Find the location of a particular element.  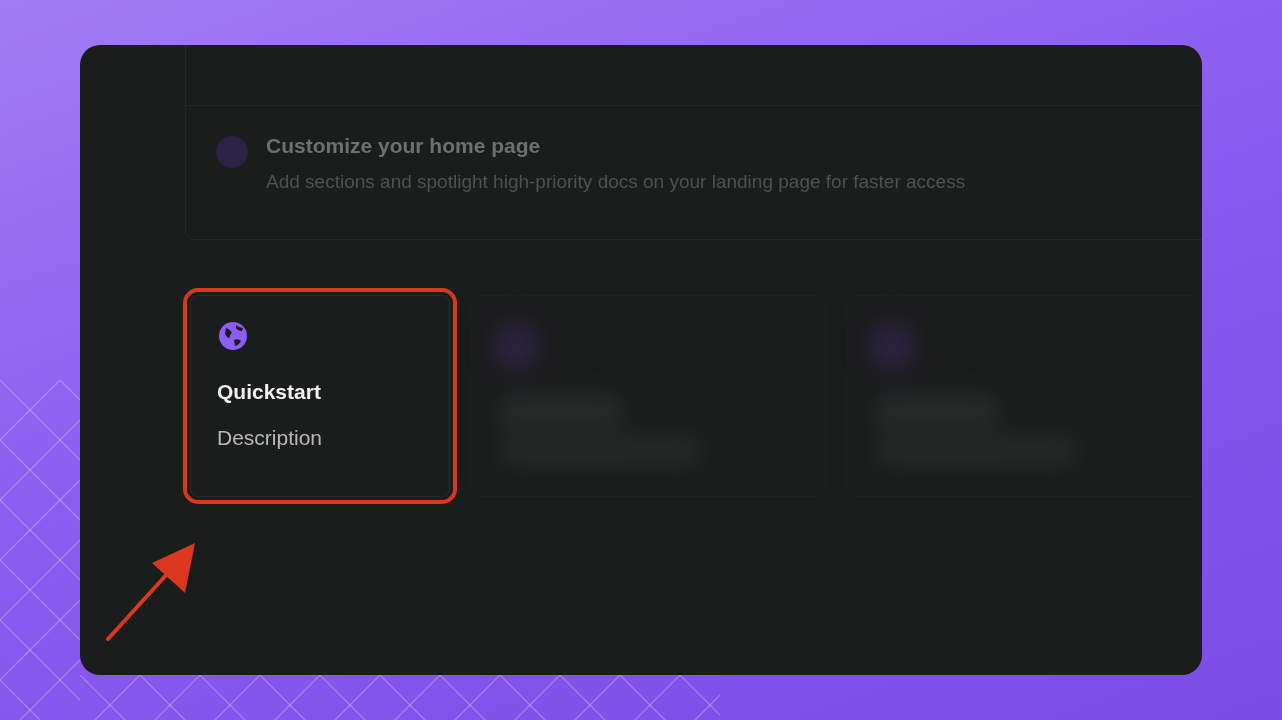

globe-icon is located at coordinates (233, 336).